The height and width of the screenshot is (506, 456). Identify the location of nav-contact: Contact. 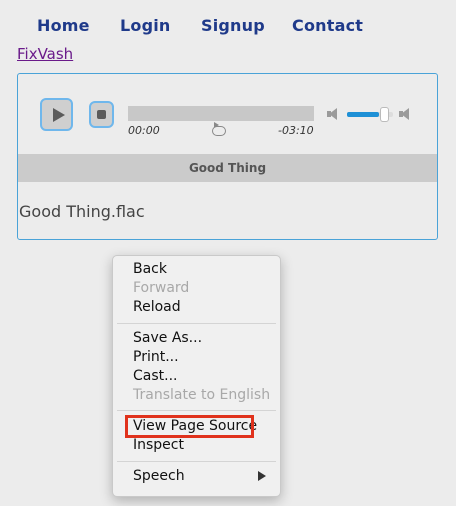
(327, 25).